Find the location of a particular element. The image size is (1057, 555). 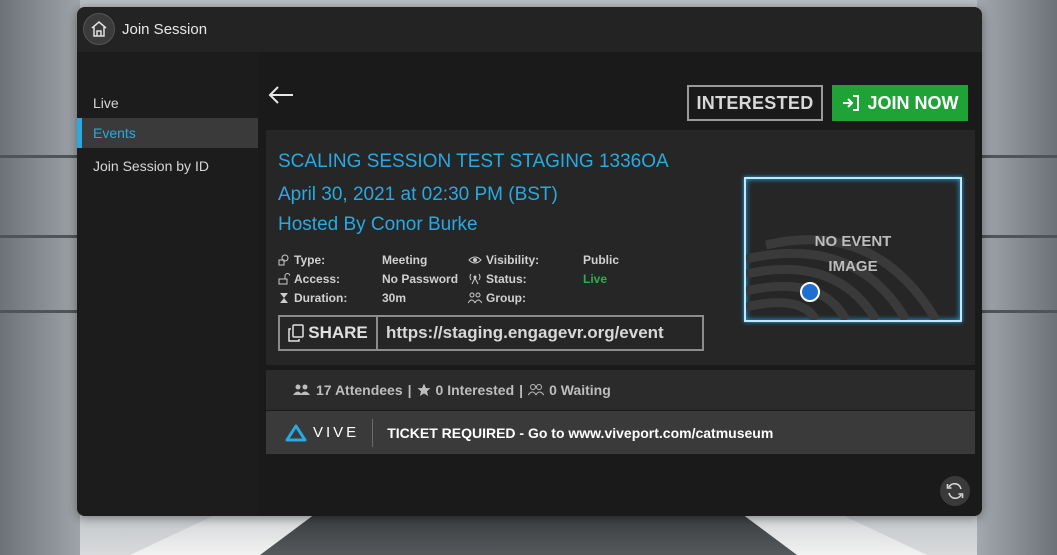

arrow-left-icon is located at coordinates (280, 95).